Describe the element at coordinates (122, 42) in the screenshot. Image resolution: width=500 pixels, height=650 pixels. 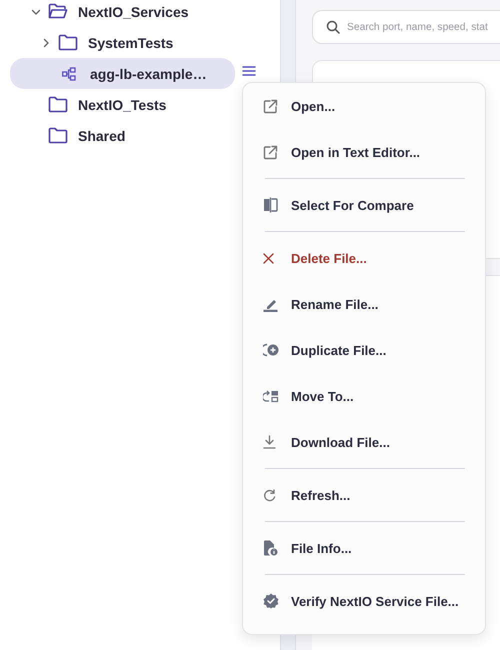
I see `tree-item: SystemTests` at that location.